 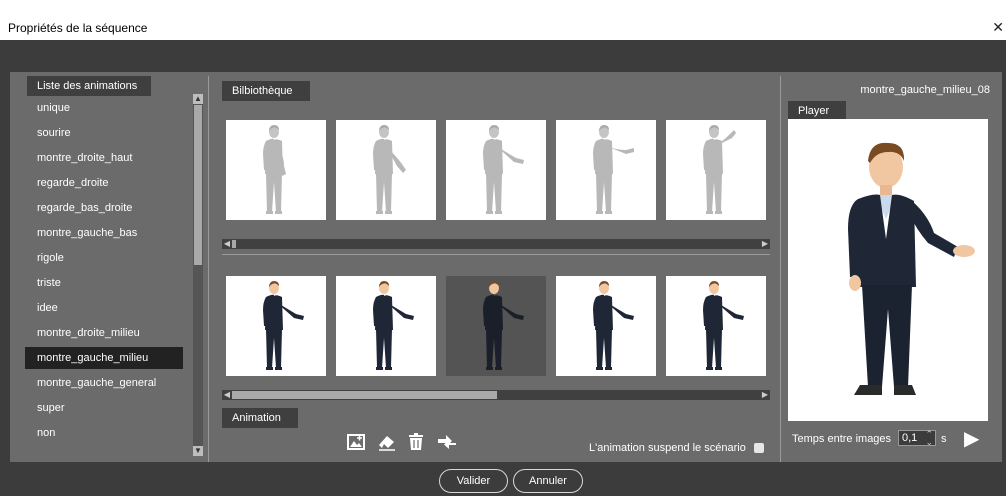 I want to click on list-item: montre_gauche_milieu, so click(x=104, y=358).